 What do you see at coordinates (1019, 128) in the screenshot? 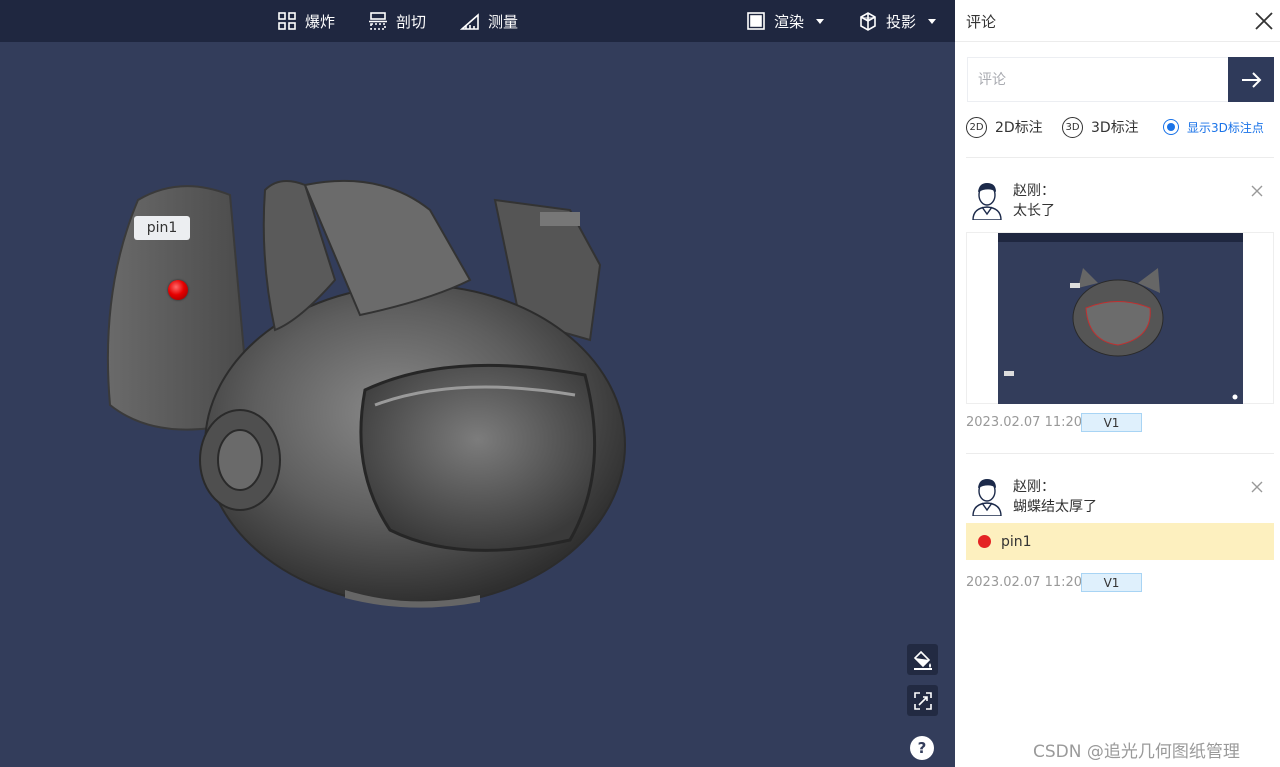
I see `filter-2d-label: 2D标注` at bounding box center [1019, 128].